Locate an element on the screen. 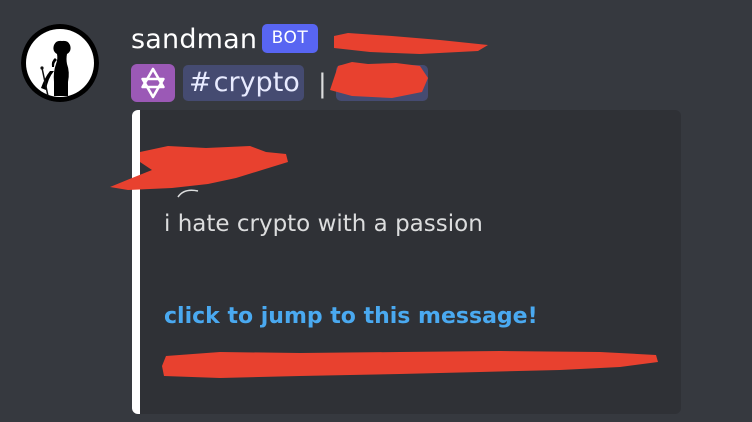 The height and width of the screenshot is (422, 752). channel-mention: #crypto is located at coordinates (243, 83).